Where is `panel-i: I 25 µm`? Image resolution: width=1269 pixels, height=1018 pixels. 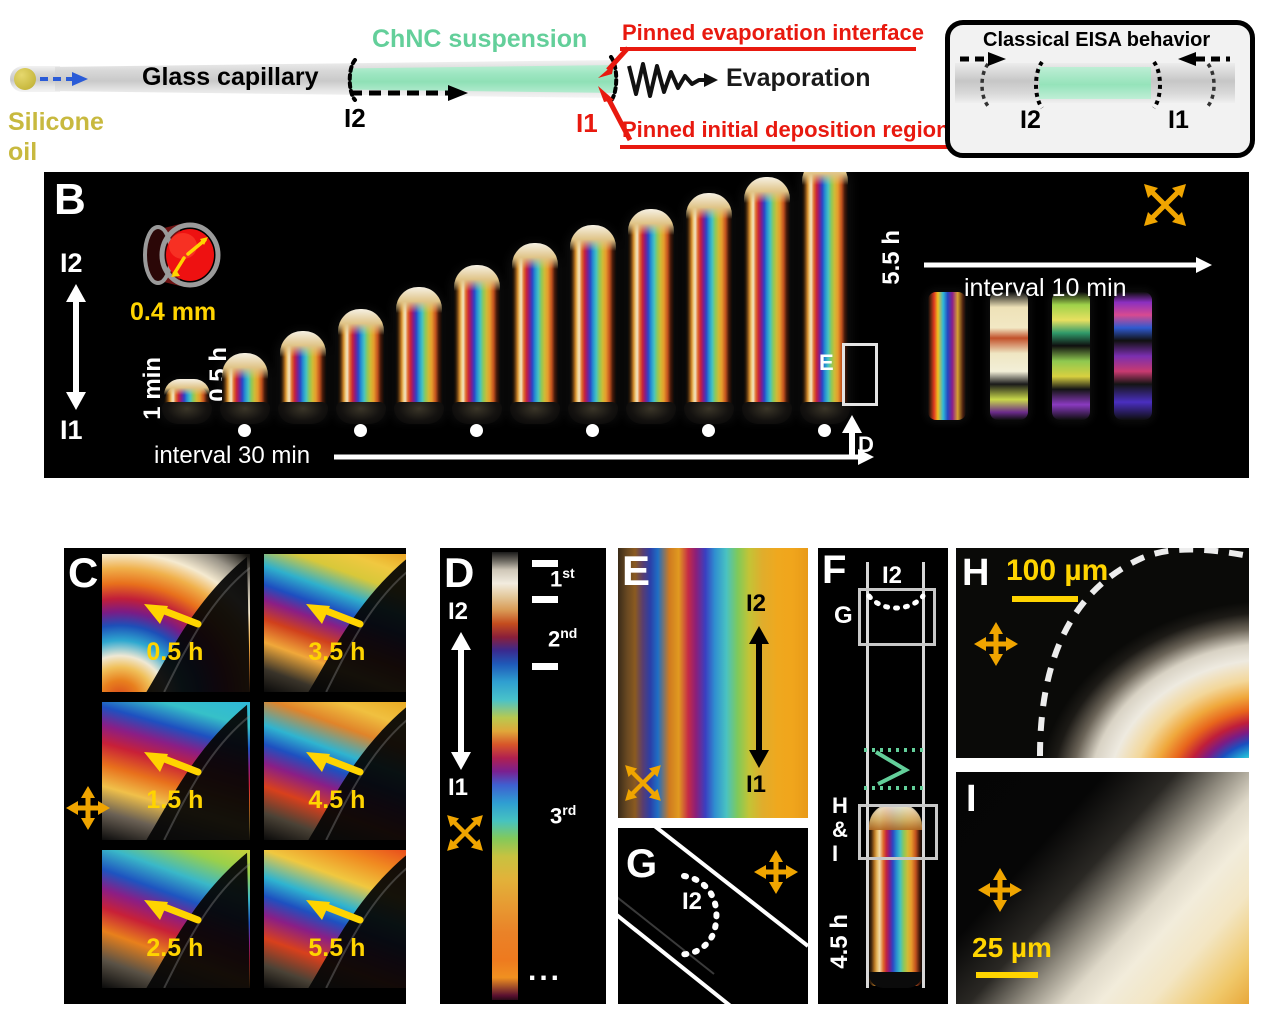 panel-i: I 25 µm is located at coordinates (1102, 888).